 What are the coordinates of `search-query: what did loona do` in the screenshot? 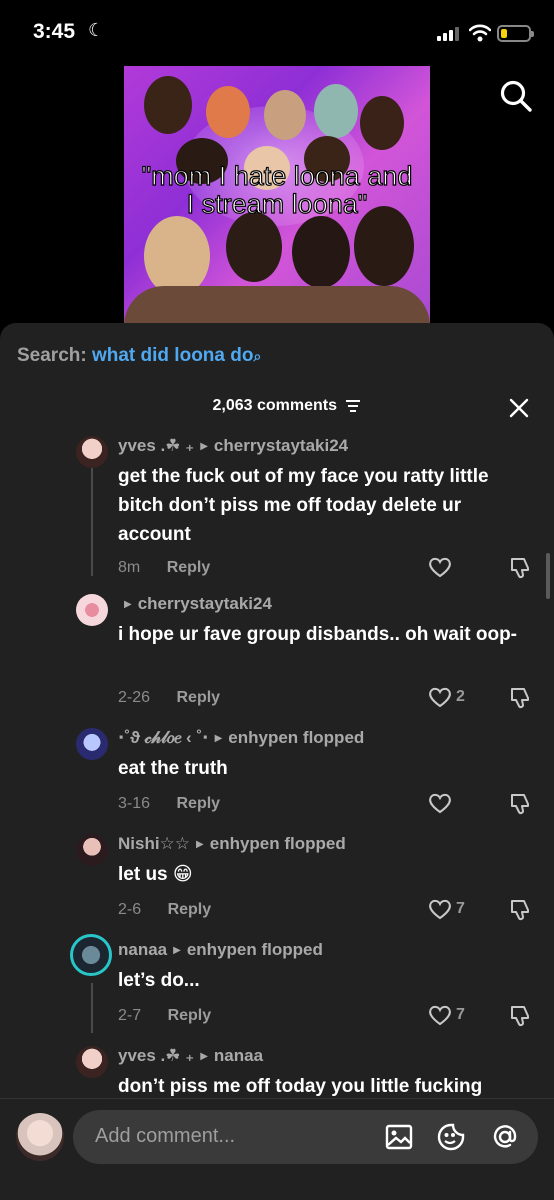 It's located at (172, 355).